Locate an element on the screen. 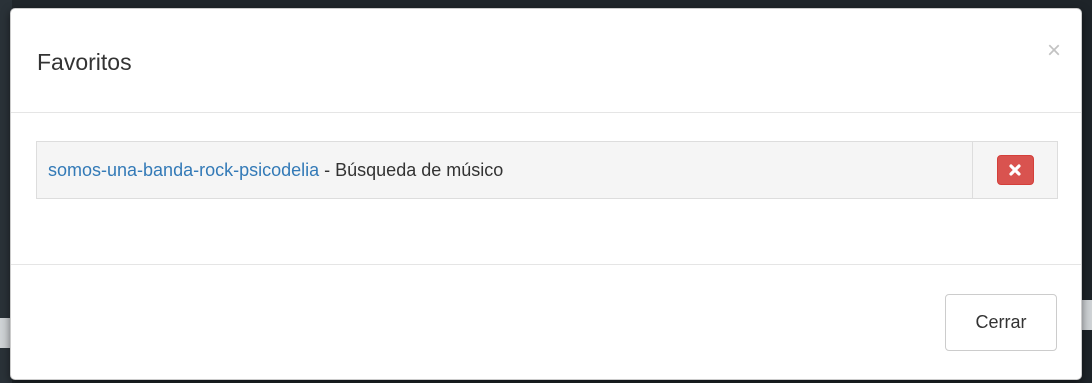 Image resolution: width=1092 pixels, height=383 pixels. close-icon: × is located at coordinates (1054, 51).